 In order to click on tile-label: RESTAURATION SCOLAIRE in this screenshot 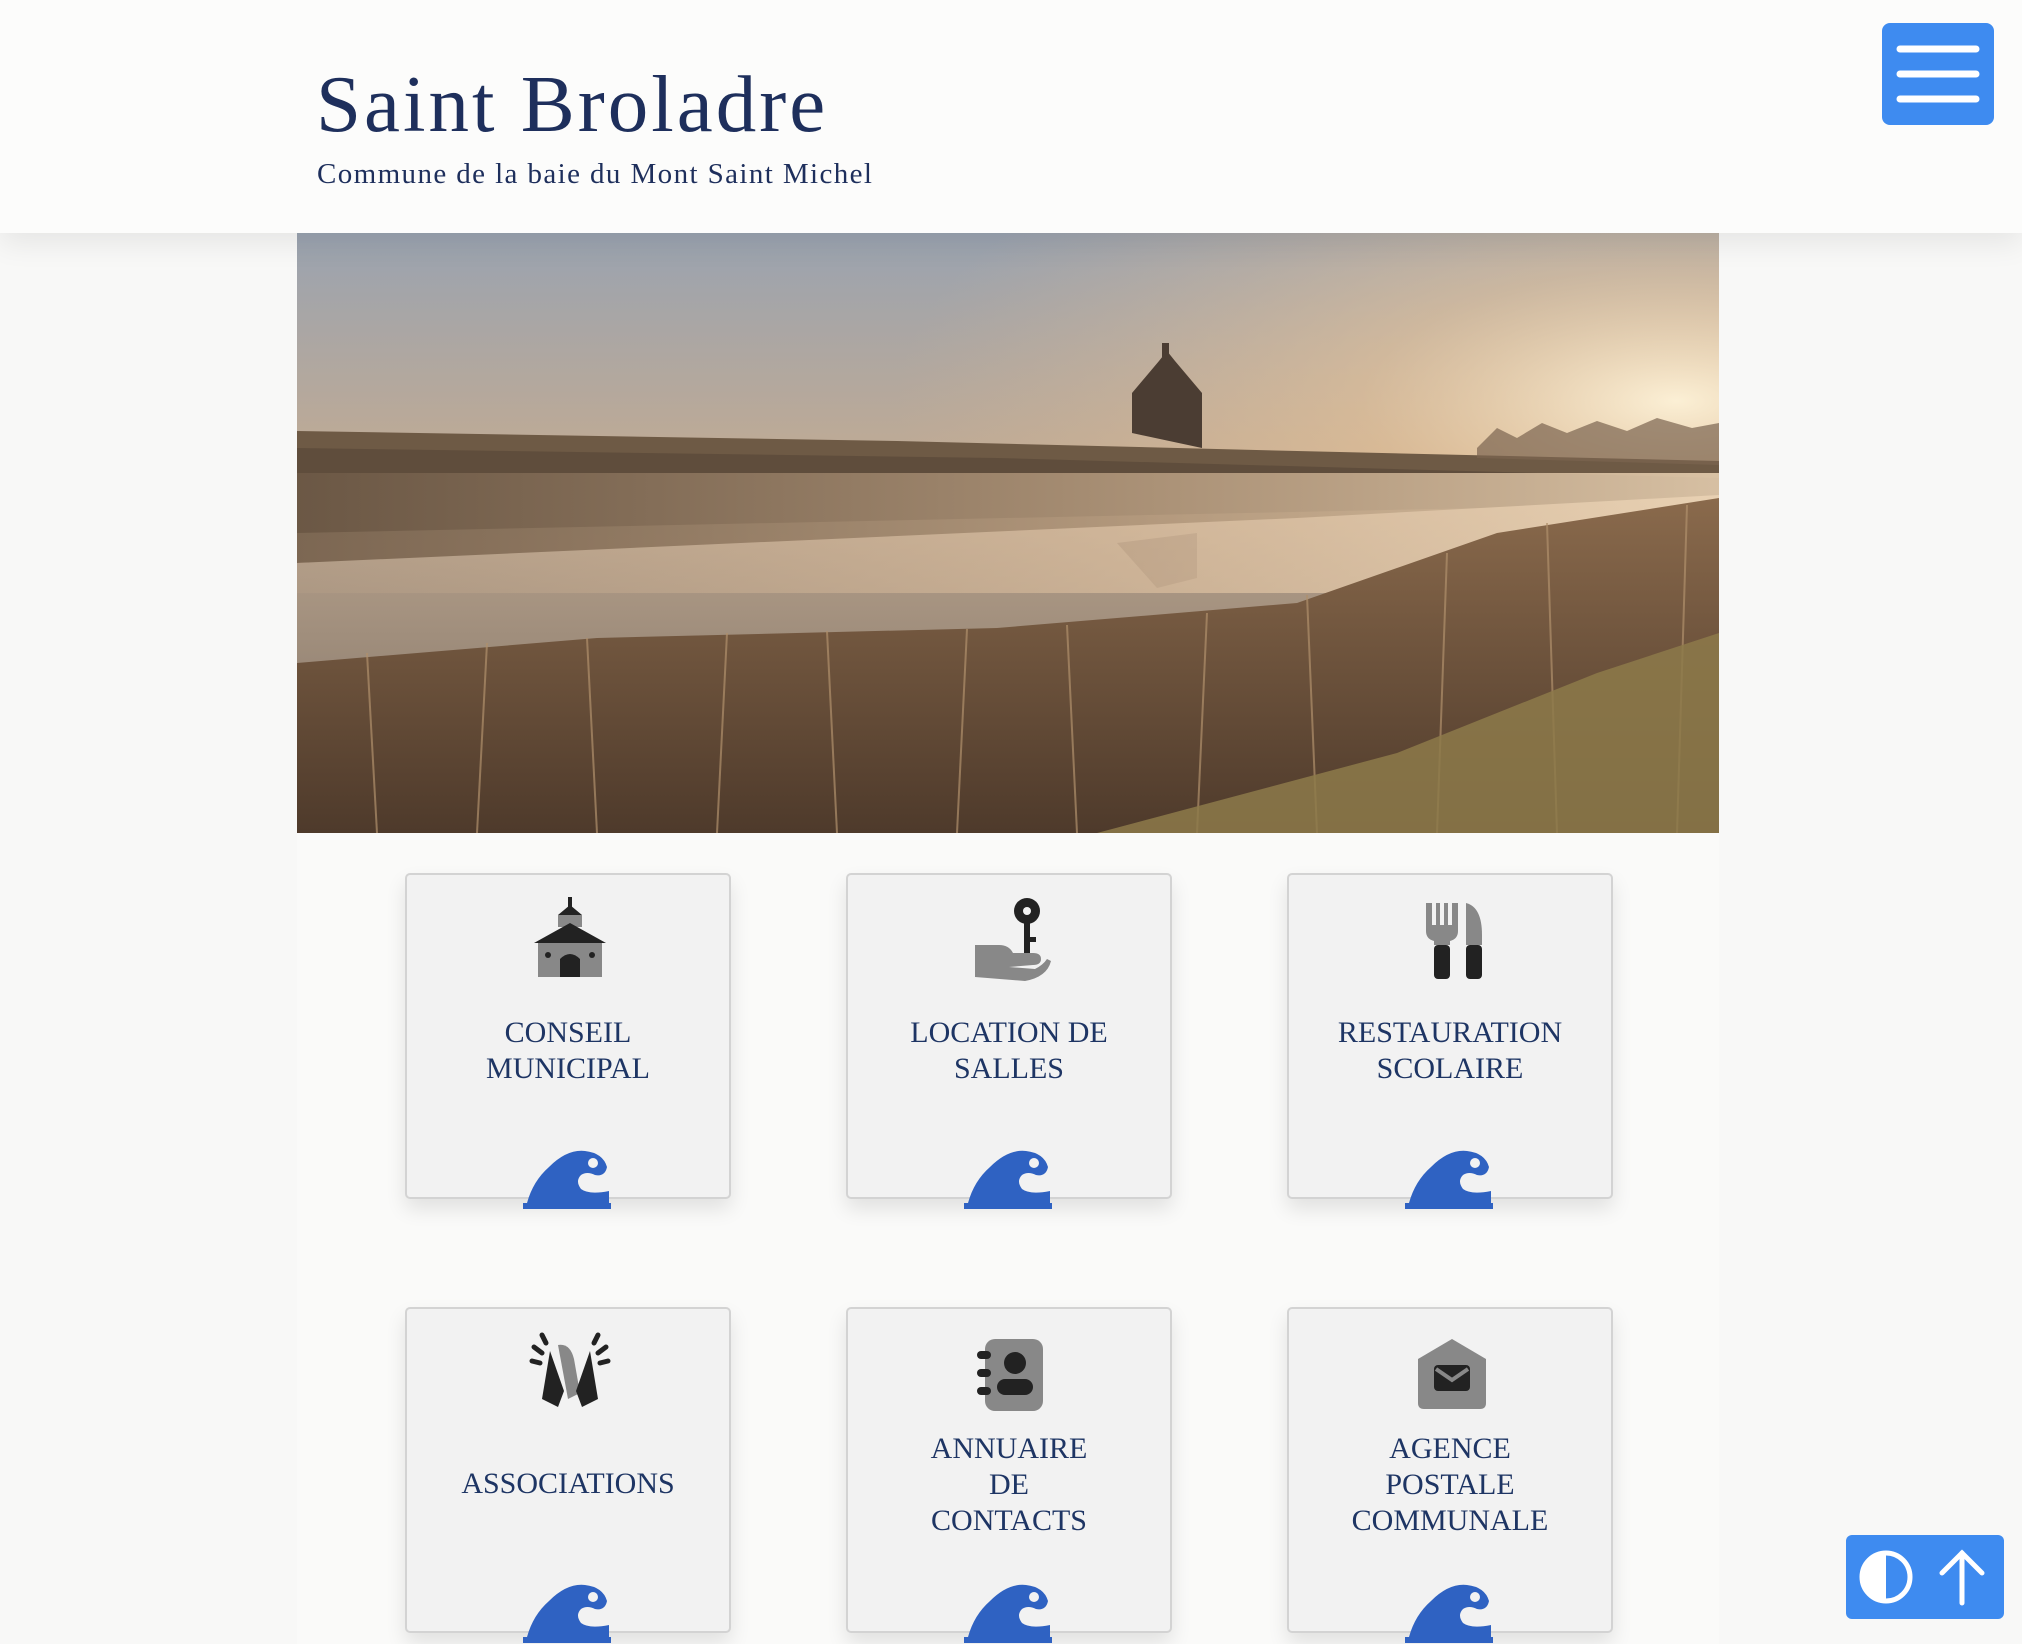, I will do `click(1450, 1050)`.